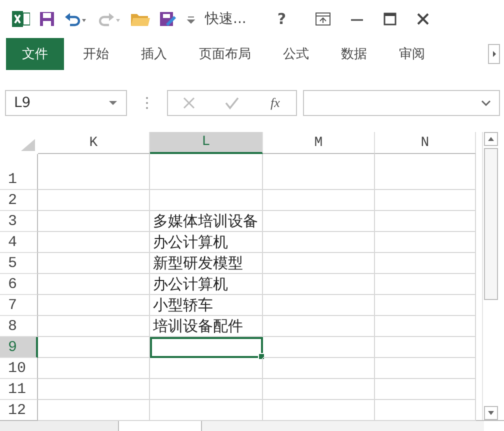 This screenshot has height=431, width=504. I want to click on row-header: 11, so click(19, 389).